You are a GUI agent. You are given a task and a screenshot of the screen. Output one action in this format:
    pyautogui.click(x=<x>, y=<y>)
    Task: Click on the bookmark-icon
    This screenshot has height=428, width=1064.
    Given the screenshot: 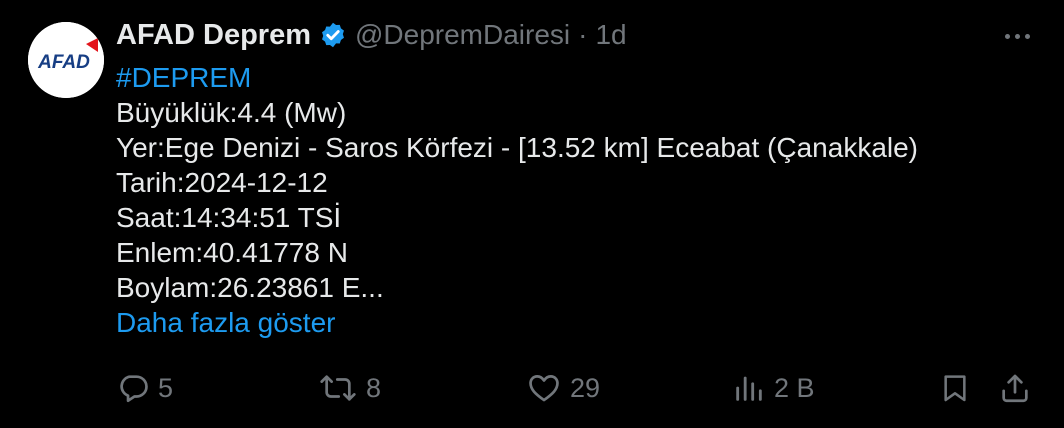 What is the action you would take?
    pyautogui.click(x=955, y=388)
    